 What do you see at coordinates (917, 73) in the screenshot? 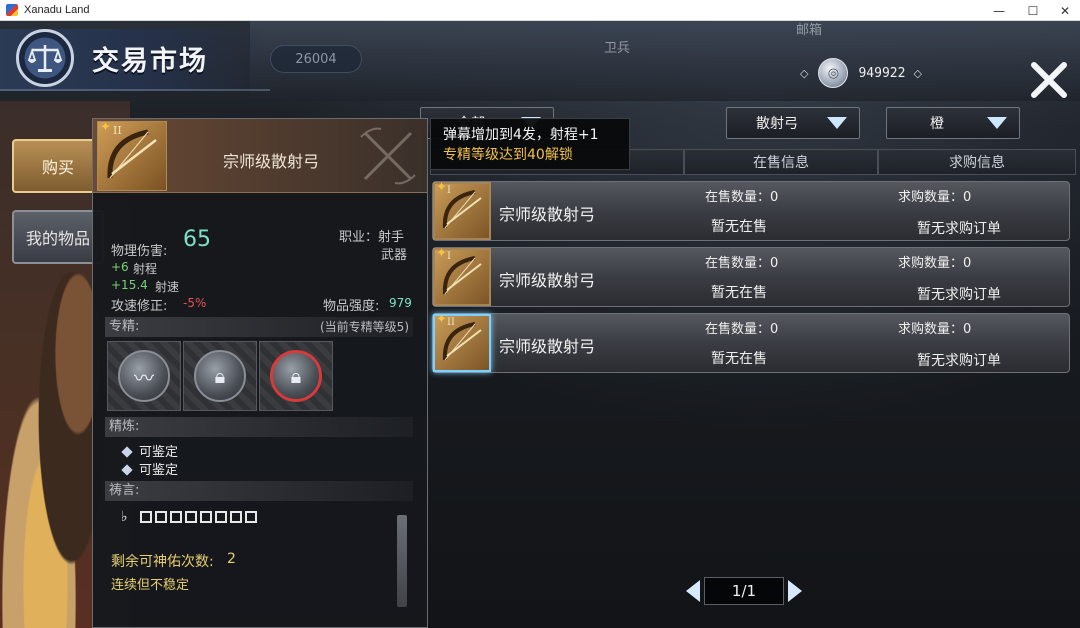
I see `currency-right-ornament-icon: ◇` at bounding box center [917, 73].